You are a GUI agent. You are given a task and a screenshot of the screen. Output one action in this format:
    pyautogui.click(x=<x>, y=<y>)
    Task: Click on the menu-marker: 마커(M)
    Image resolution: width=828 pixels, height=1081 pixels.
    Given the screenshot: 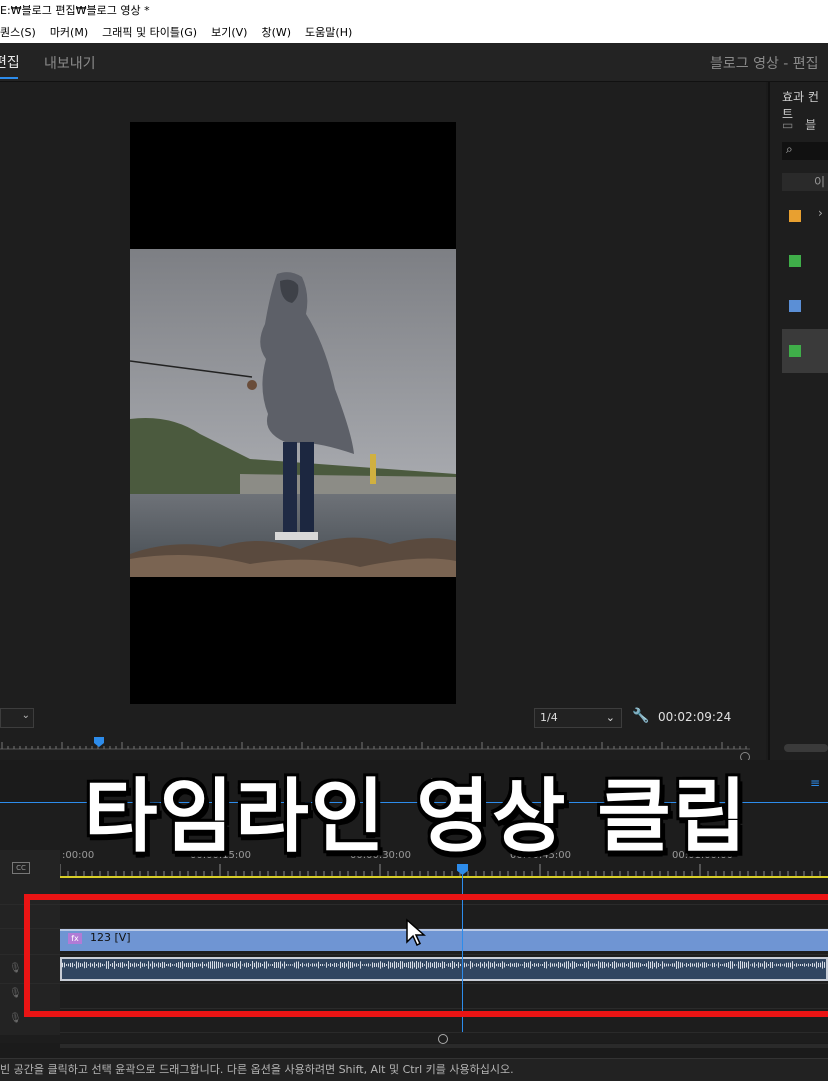 What is the action you would take?
    pyautogui.click(x=69, y=32)
    